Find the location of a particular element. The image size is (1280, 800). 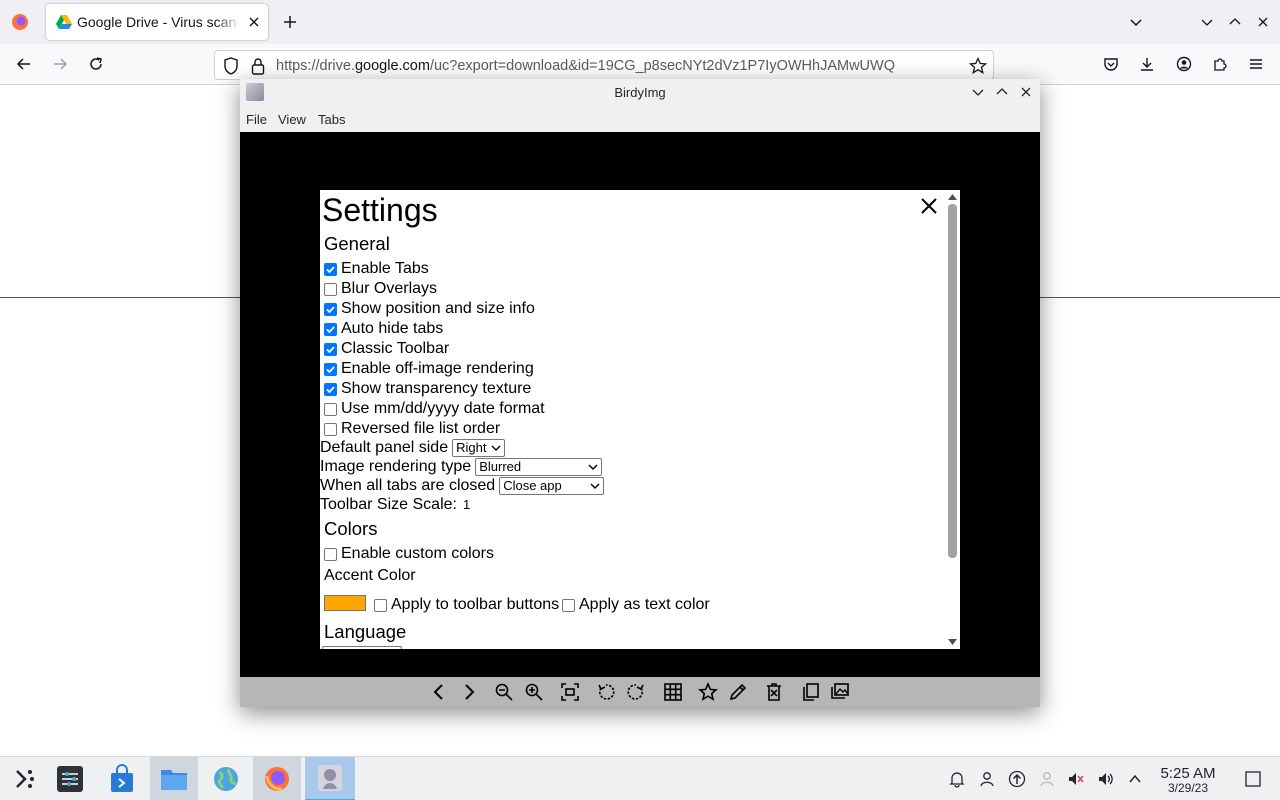

zoom-out-button is located at coordinates (504, 692).